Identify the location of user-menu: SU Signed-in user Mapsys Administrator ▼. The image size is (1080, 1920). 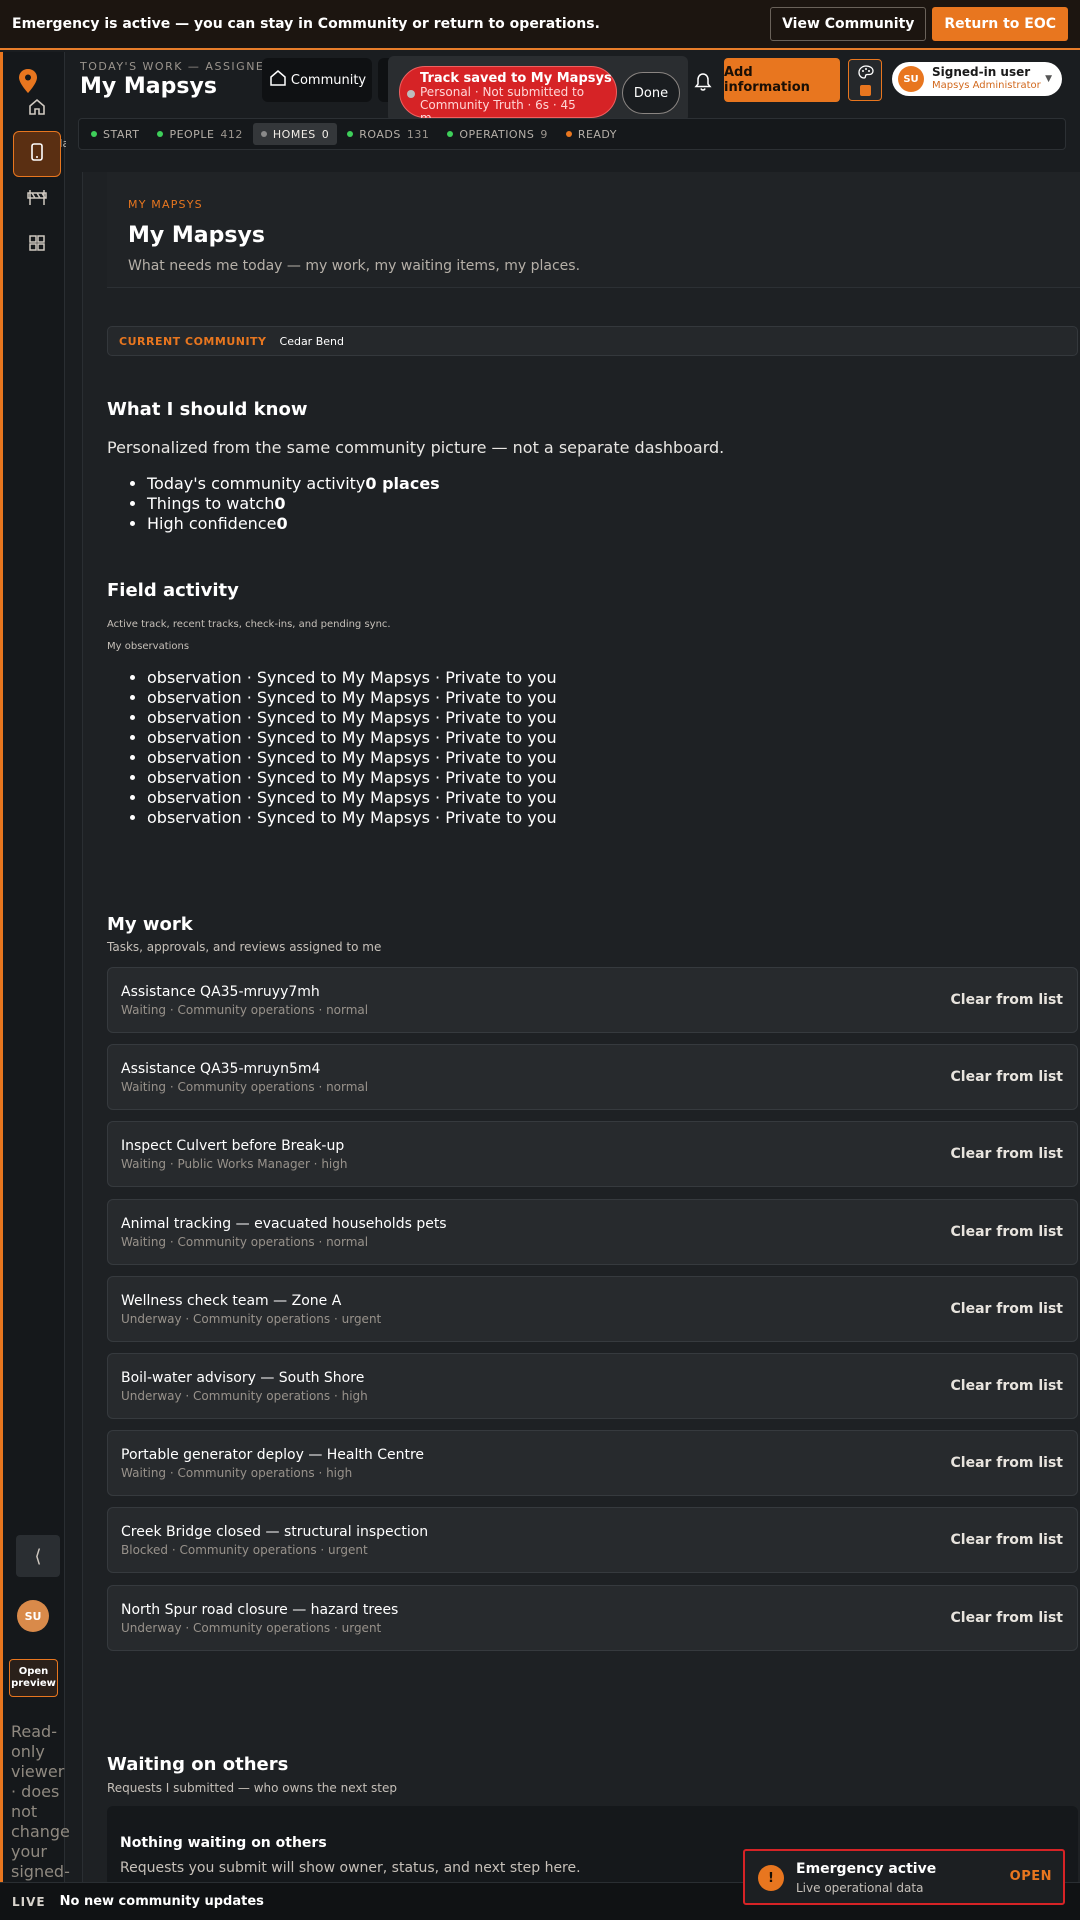
(977, 79).